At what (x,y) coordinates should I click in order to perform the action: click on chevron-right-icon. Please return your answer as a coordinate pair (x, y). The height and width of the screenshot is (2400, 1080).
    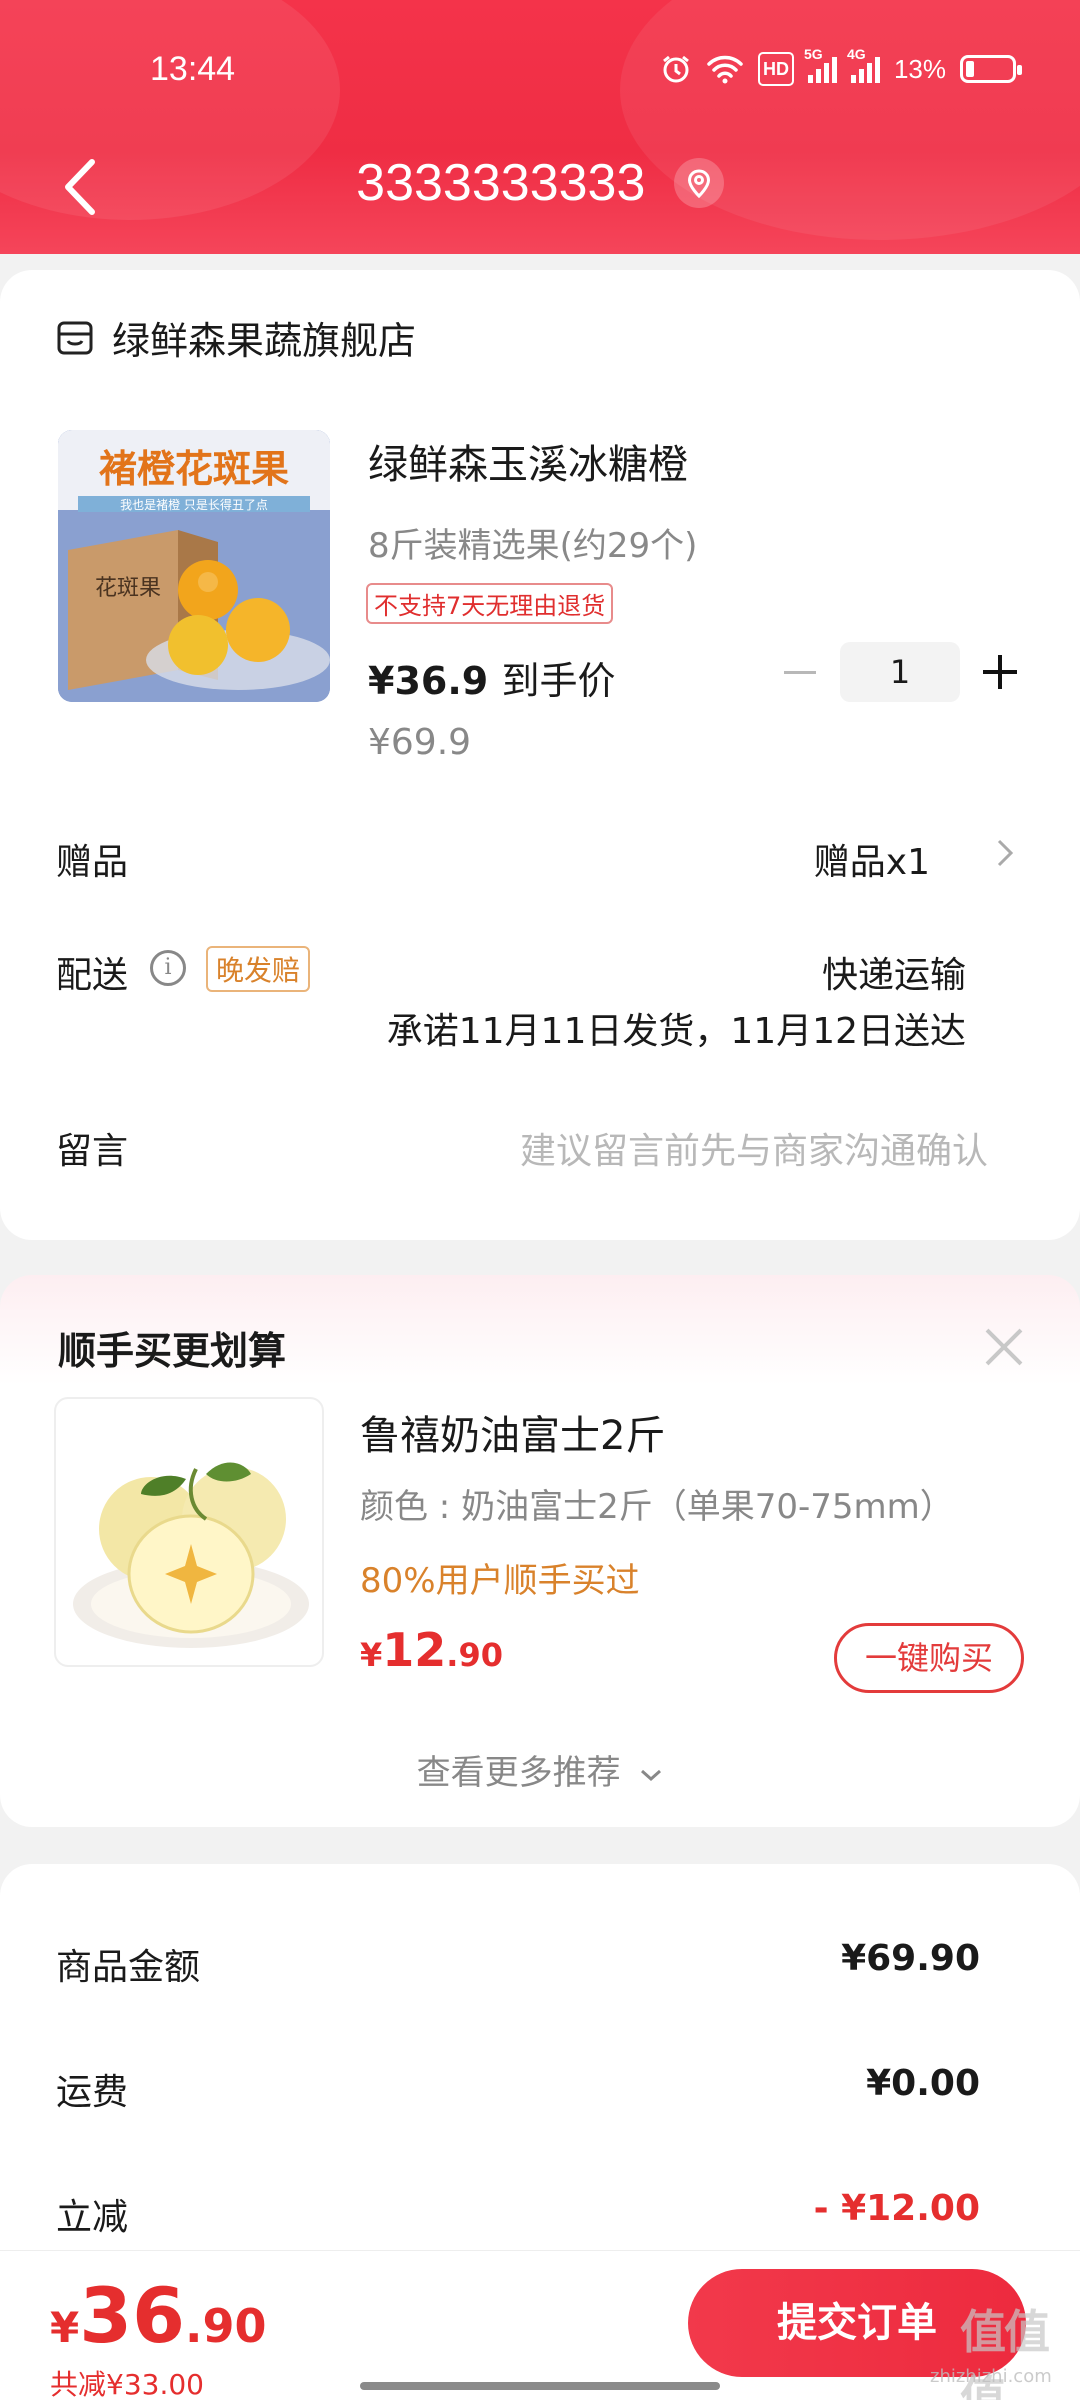
    Looking at the image, I should click on (1005, 853).